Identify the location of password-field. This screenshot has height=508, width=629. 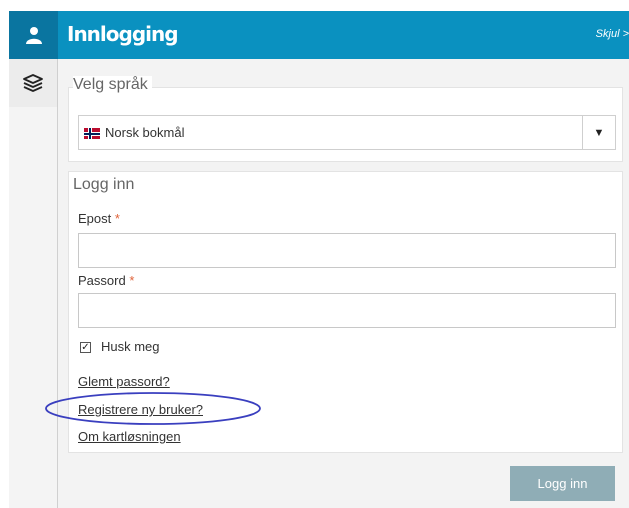
(347, 310).